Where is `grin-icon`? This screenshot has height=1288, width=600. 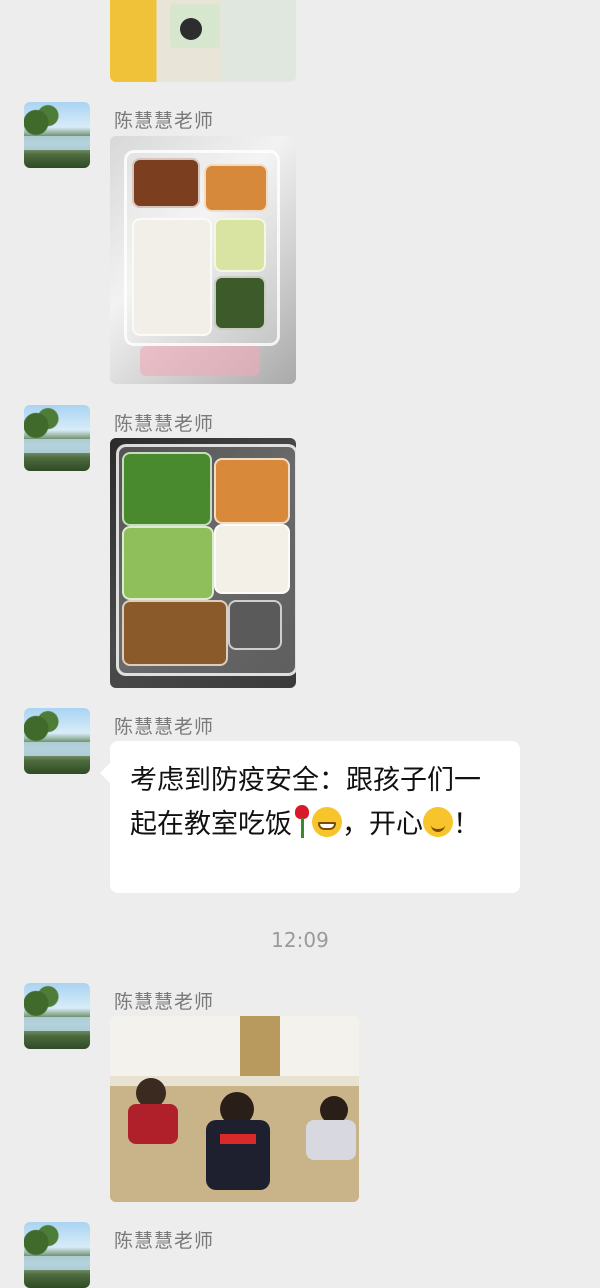
grin-icon is located at coordinates (327, 822).